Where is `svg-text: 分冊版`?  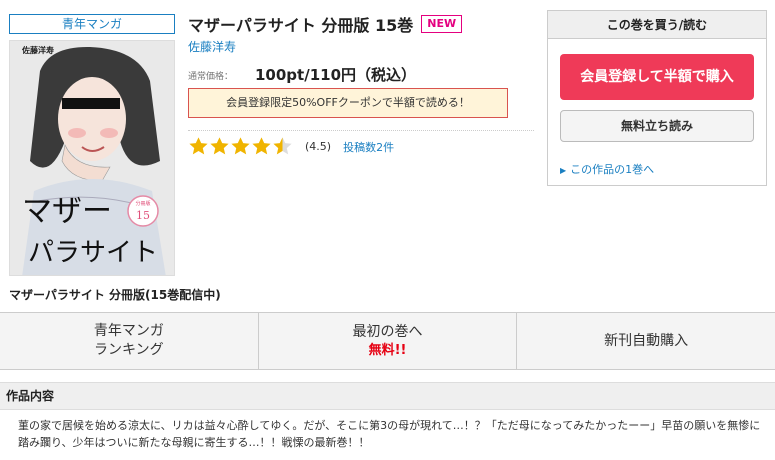 svg-text: 分冊版 is located at coordinates (142, 203).